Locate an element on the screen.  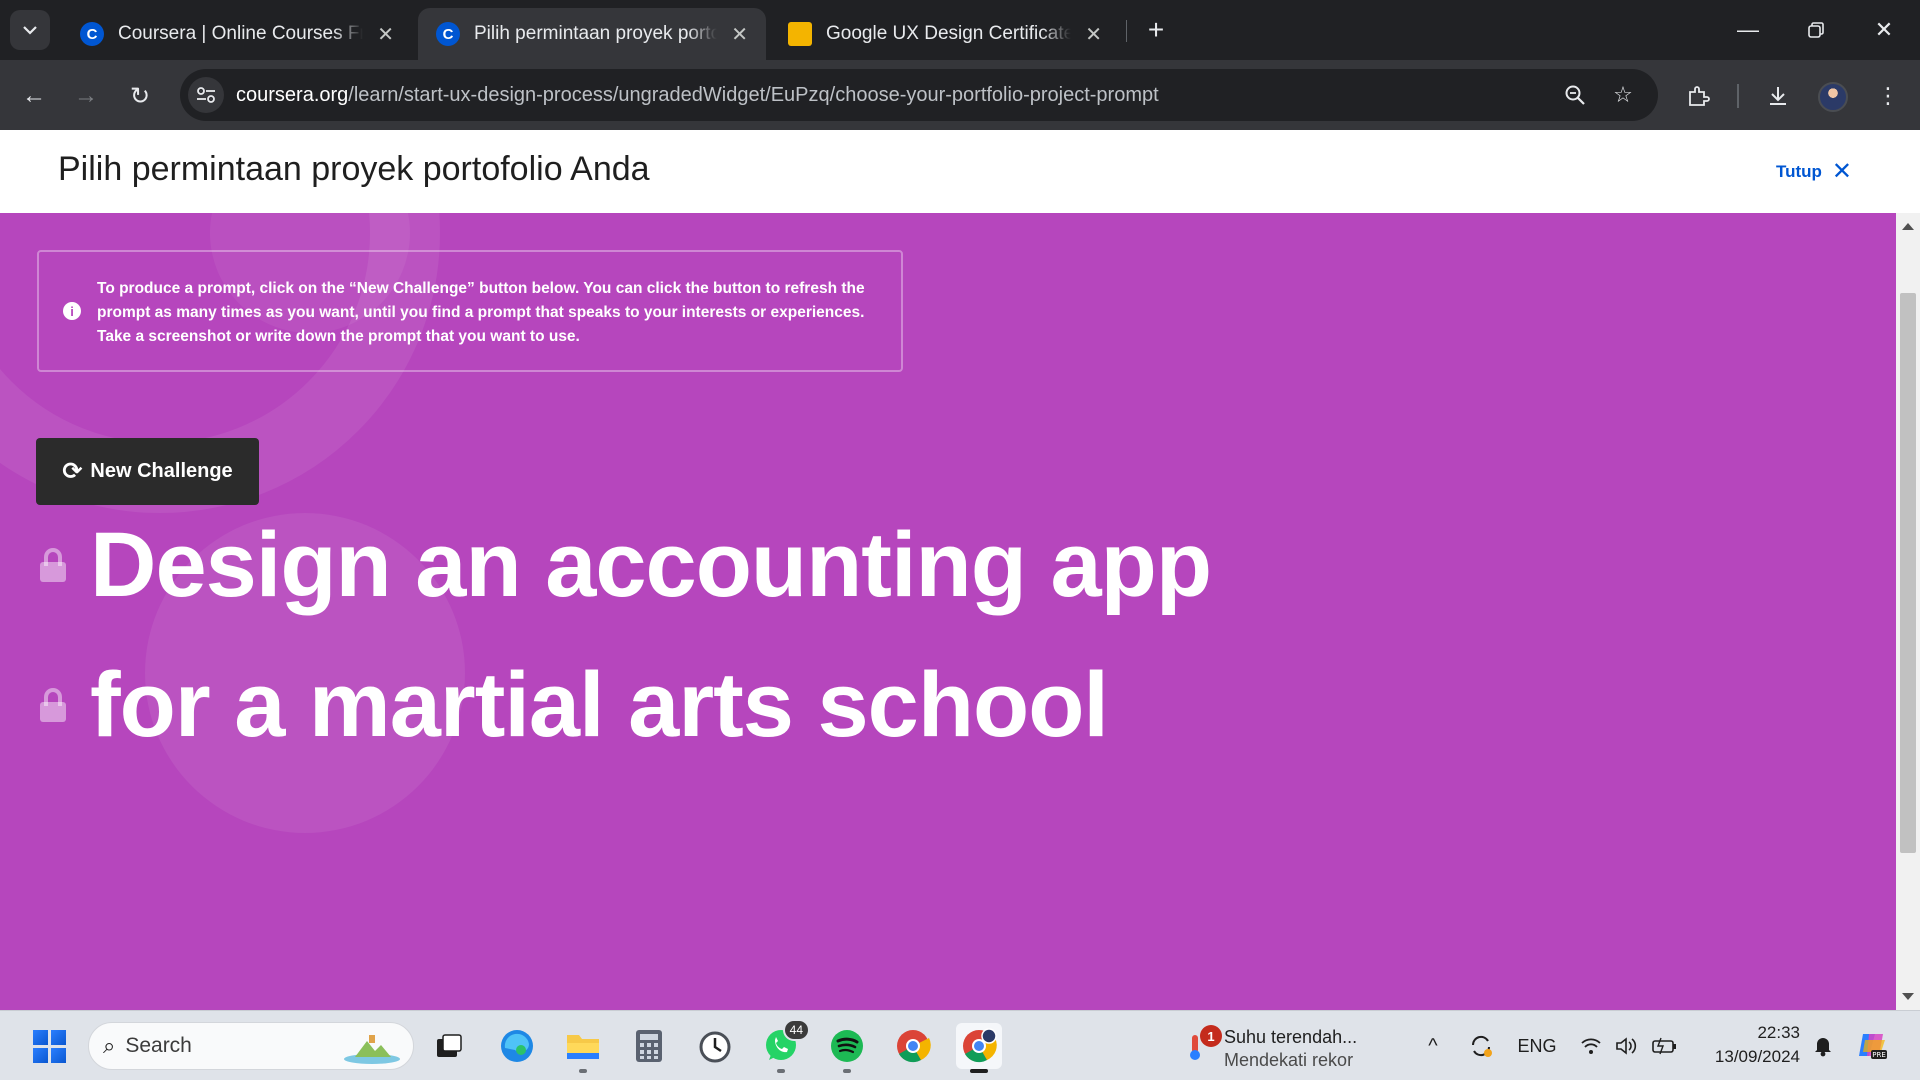
sync-icon is located at coordinates (1481, 1046).